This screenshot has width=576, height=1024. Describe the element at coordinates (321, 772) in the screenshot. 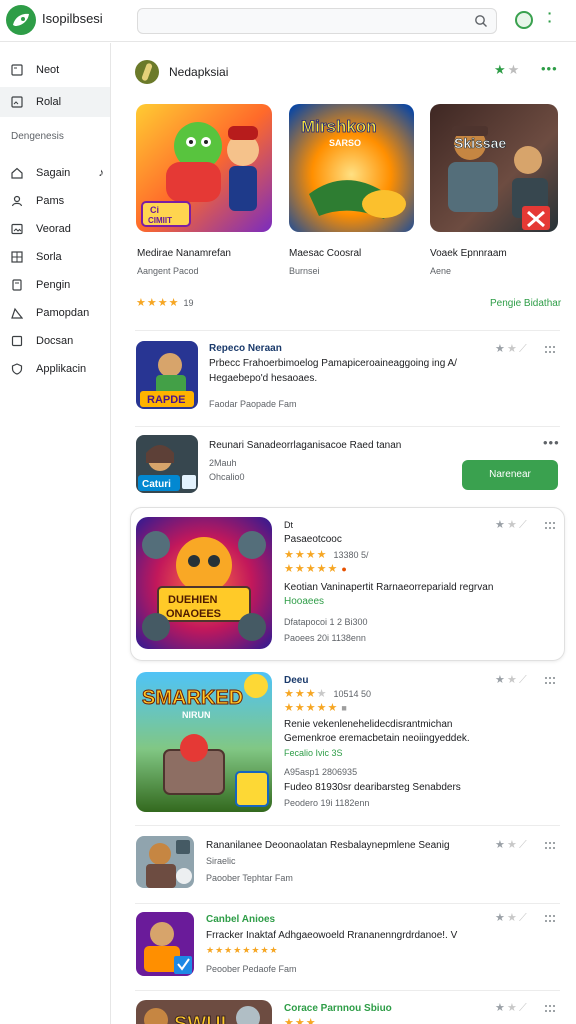

I see `app-meta: A95asp1 2806935` at that location.